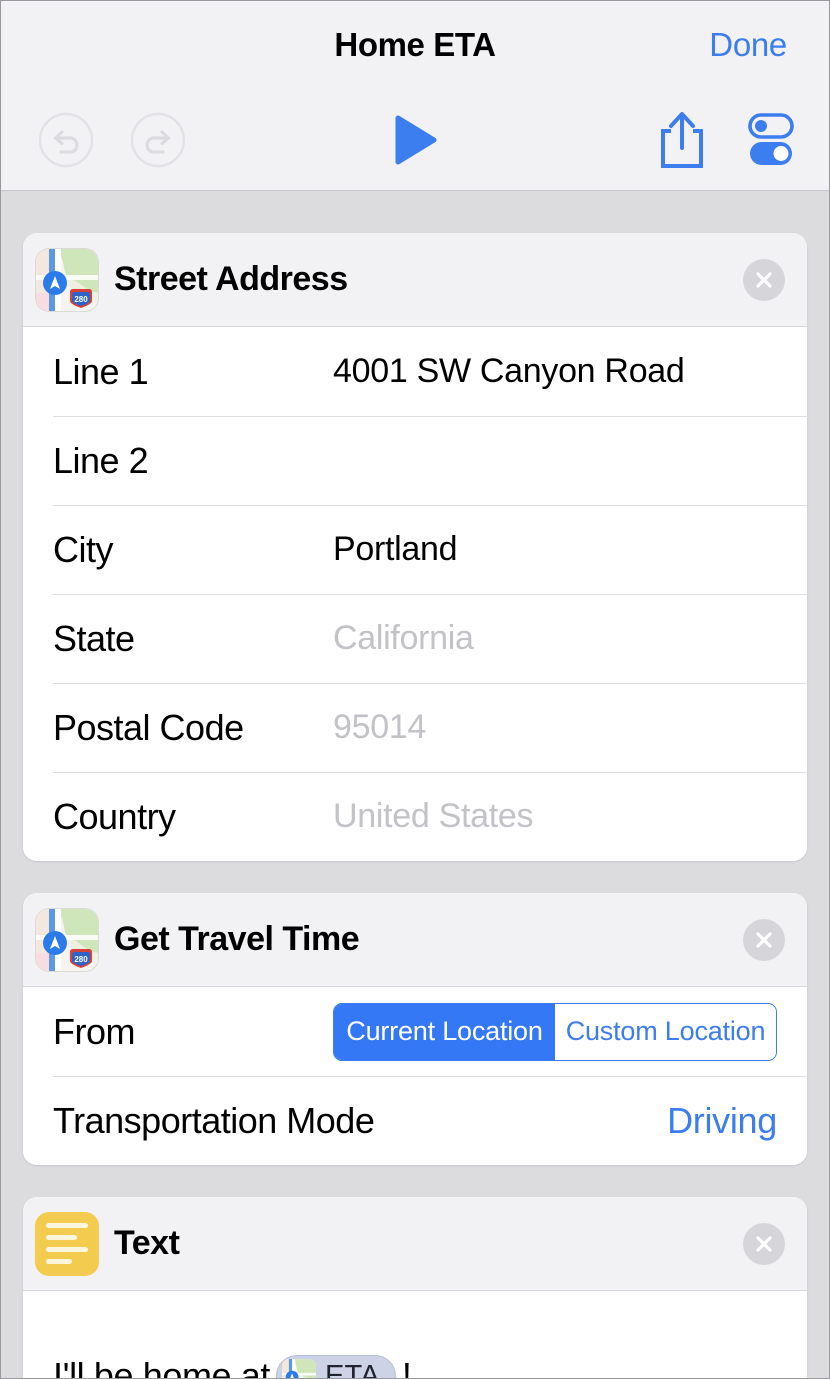 This screenshot has width=830, height=1379. What do you see at coordinates (415, 460) in the screenshot?
I see `parameter-row-line2: Line 2` at bounding box center [415, 460].